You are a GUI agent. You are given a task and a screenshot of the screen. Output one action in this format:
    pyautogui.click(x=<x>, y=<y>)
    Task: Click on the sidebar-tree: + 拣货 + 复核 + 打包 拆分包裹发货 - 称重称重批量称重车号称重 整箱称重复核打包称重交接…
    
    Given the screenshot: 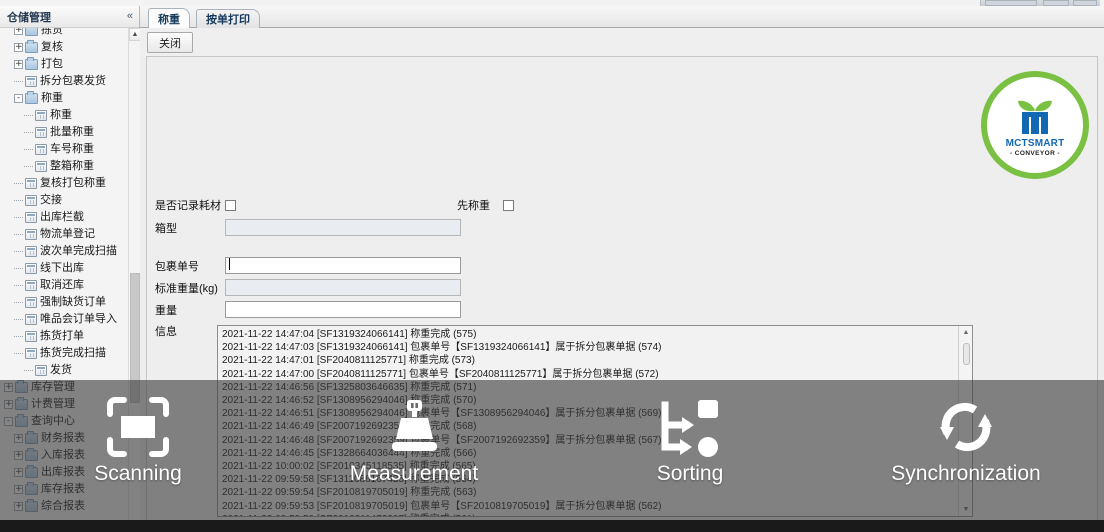 What is the action you would take?
    pyautogui.click(x=70, y=280)
    